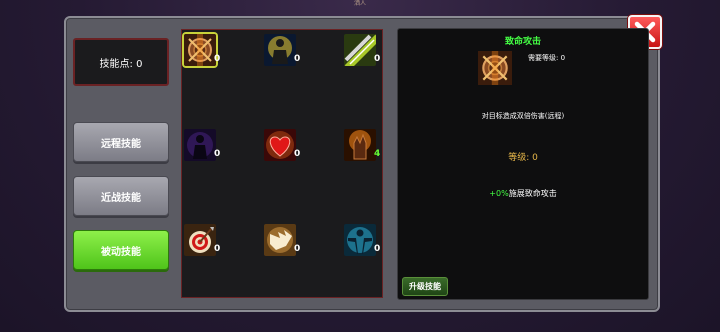 Image resolution: width=720 pixels, height=332 pixels. I want to click on skill-effect: +0%施展致命攻击, so click(523, 193).